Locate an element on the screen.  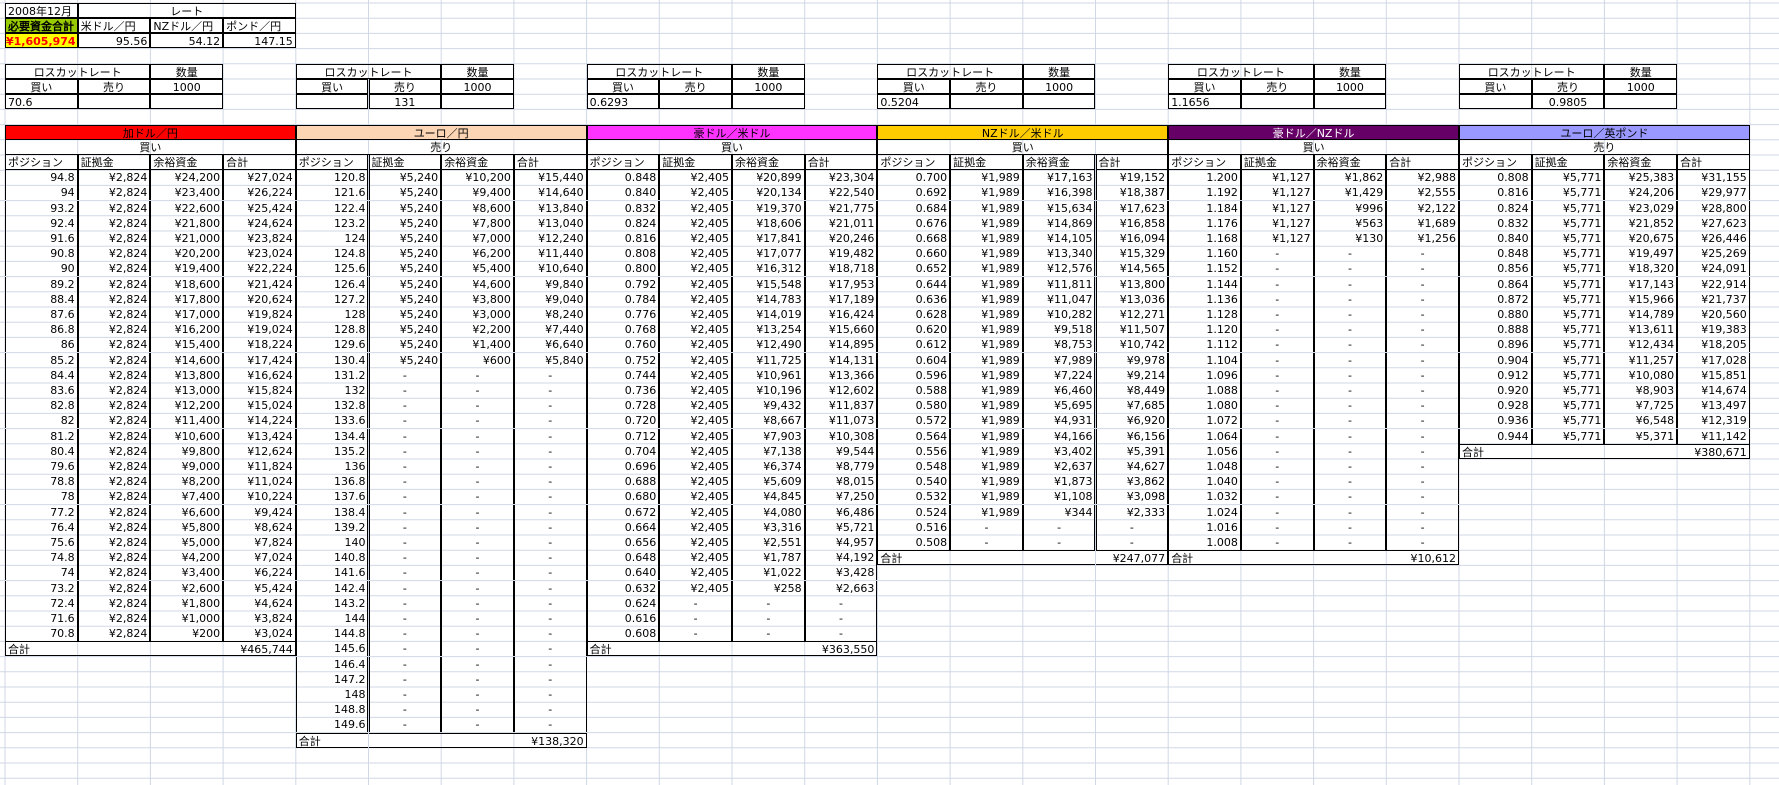
pair-header: NZドル／米ドル is located at coordinates (1023, 132).